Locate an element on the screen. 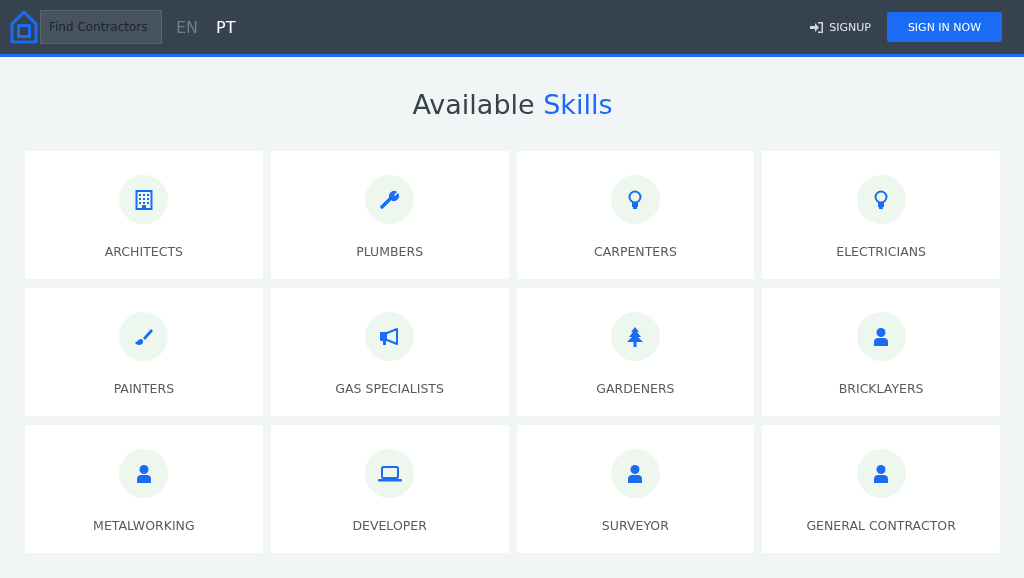 The height and width of the screenshot is (578, 1024). skill-label: GENERAL CONTRACTOR is located at coordinates (881, 525).